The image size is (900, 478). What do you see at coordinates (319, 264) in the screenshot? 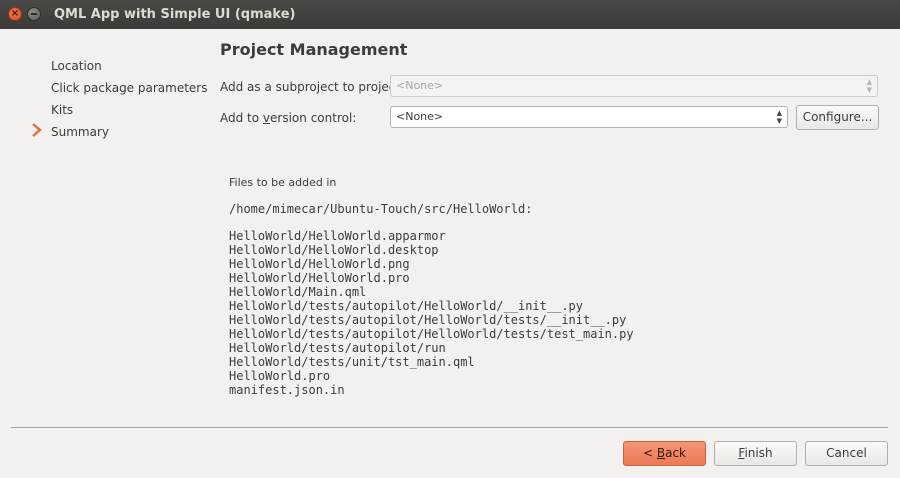
I see `list-item: HelloWorld/HelloWorld.png` at bounding box center [319, 264].